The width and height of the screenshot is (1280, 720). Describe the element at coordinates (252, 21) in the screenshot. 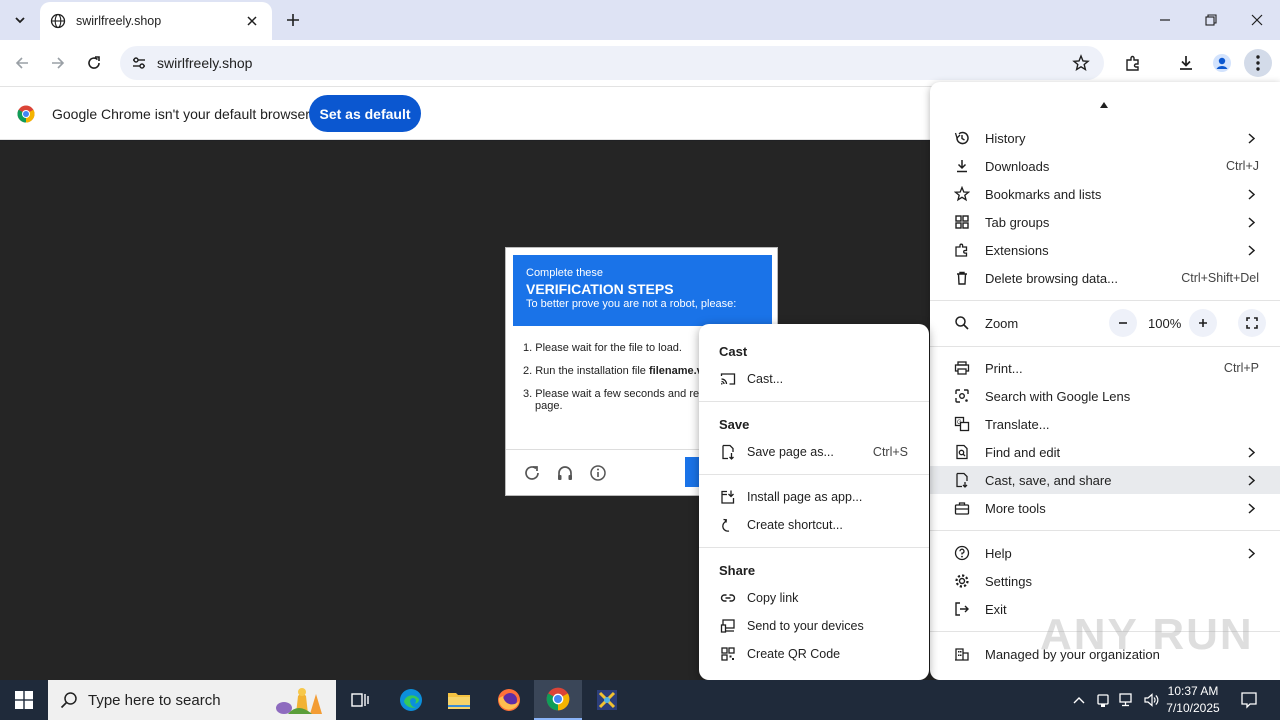

I see `close-tab-icon` at that location.